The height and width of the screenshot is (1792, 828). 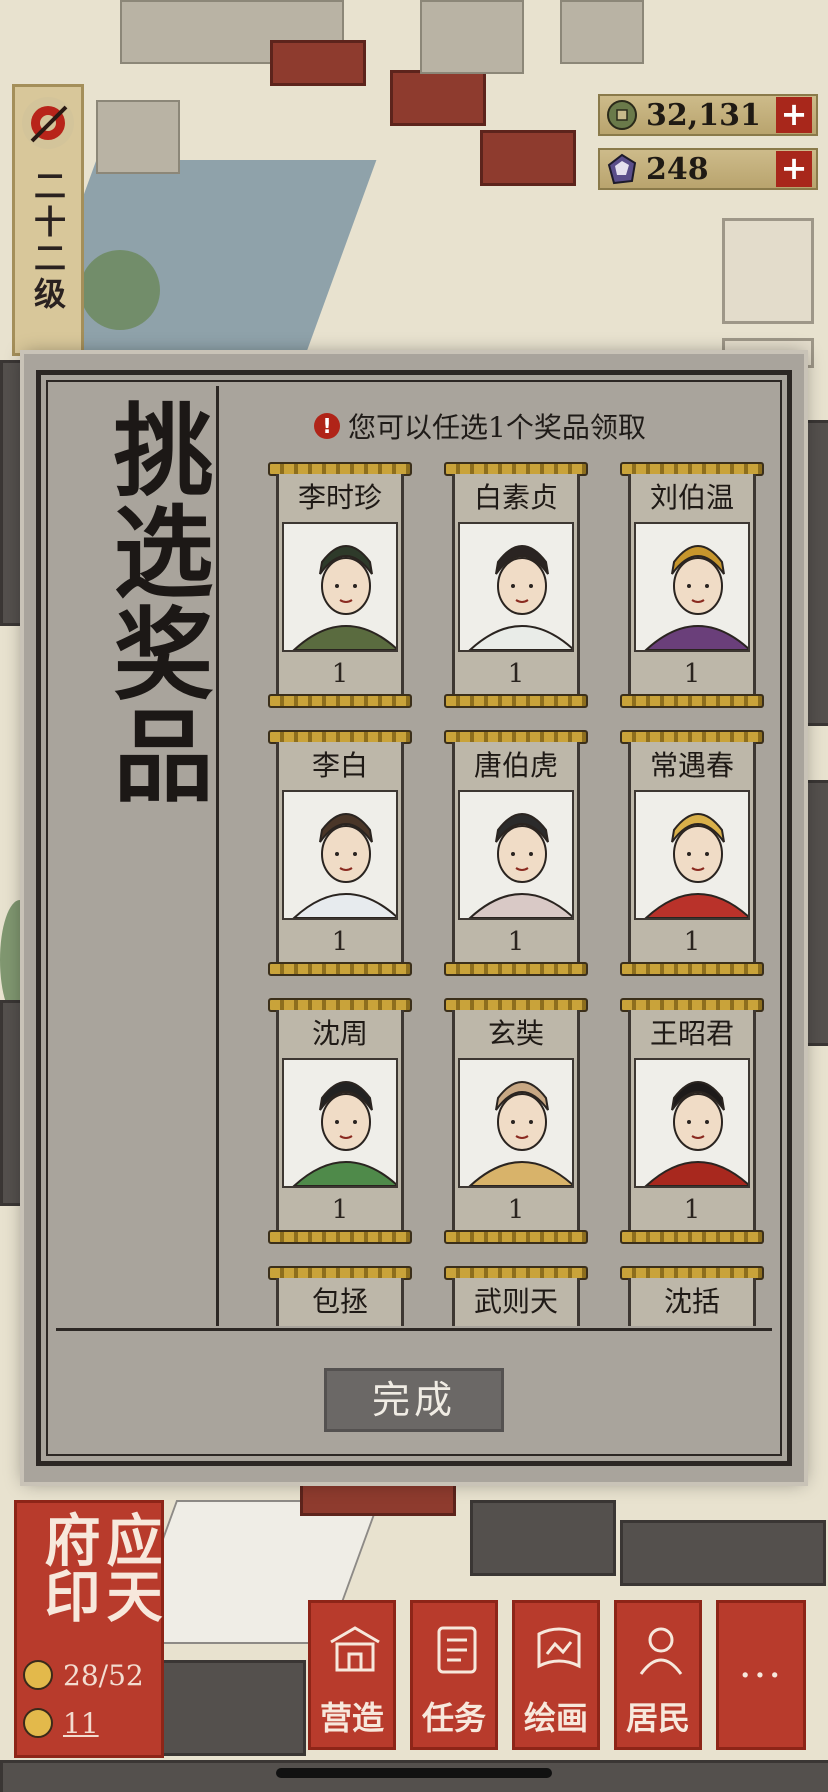 I want to click on prize-name: 武则天, so click(x=515, y=1301).